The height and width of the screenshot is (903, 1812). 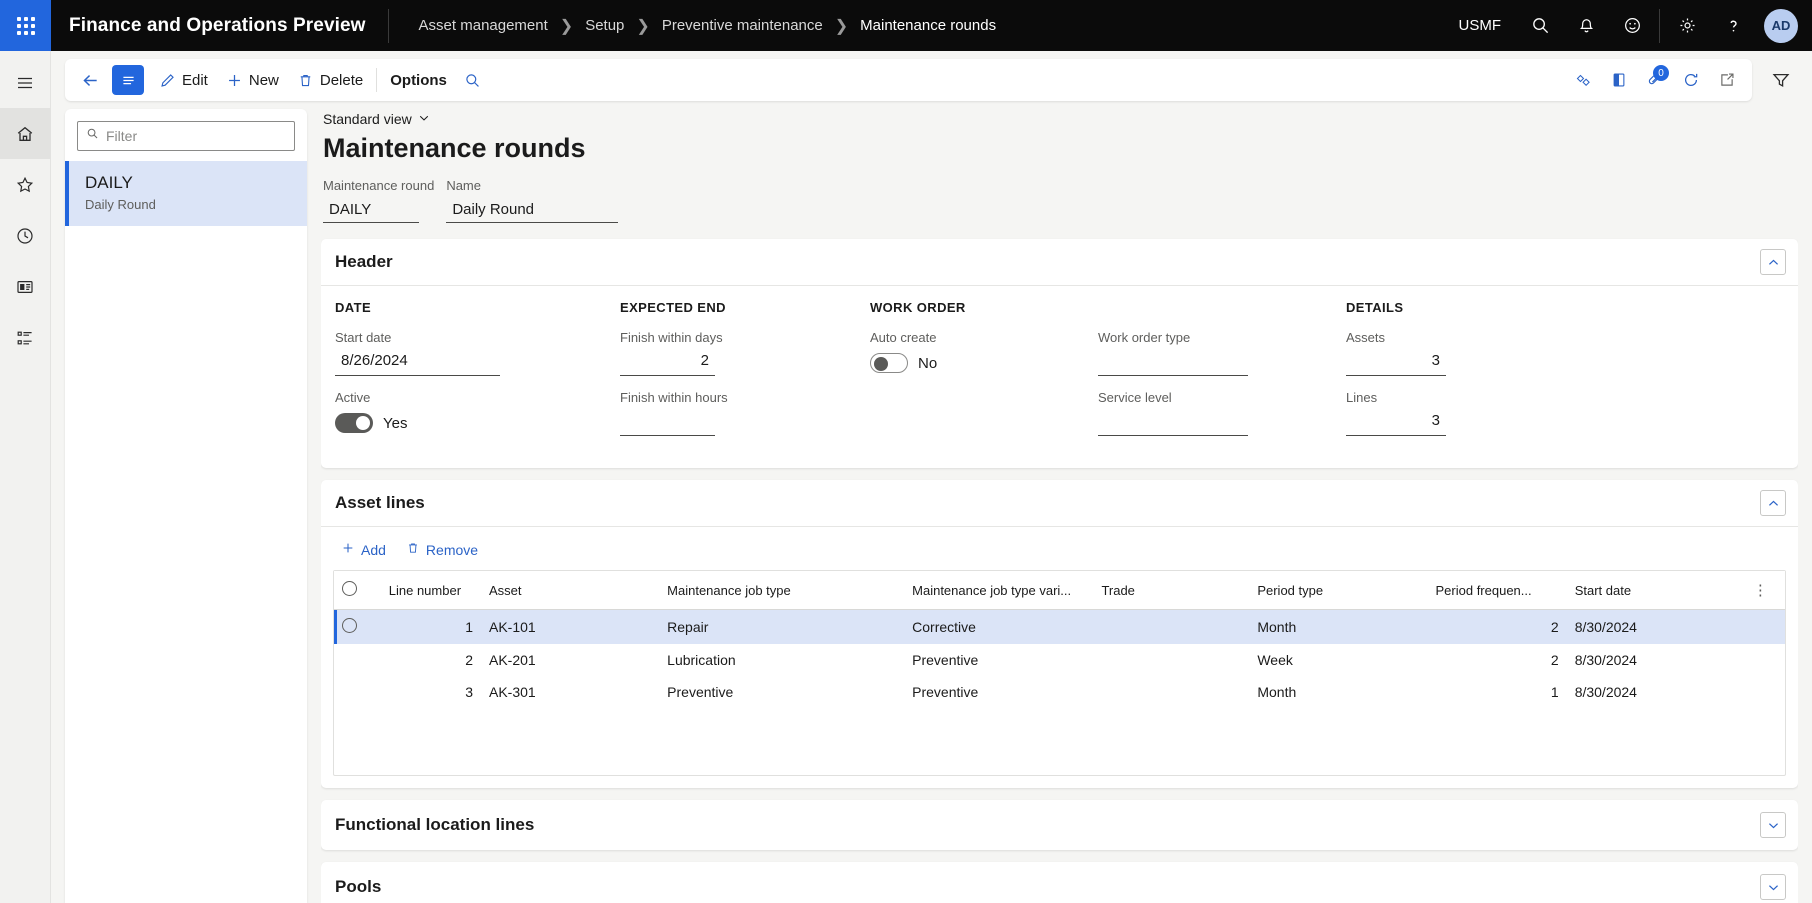 I want to click on cell-period-type: Month, so click(x=1338, y=626).